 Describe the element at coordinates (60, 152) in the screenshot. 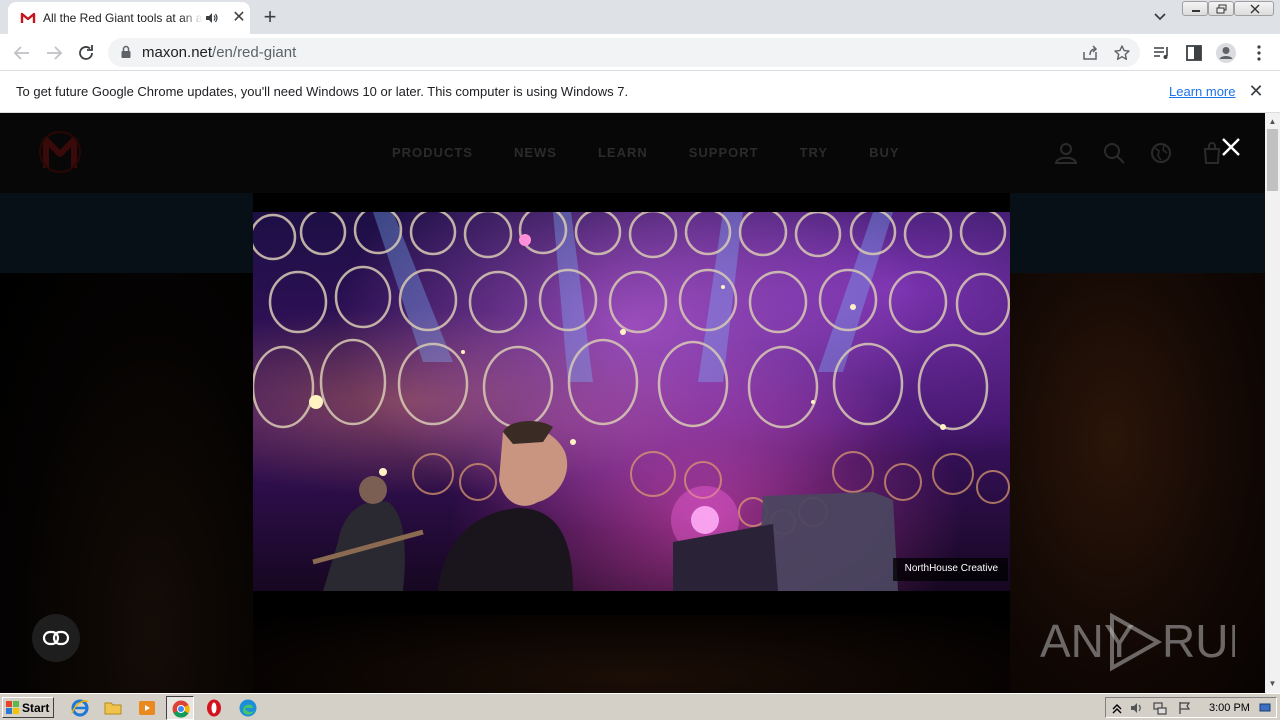

I see `maxon-logo-icon` at that location.